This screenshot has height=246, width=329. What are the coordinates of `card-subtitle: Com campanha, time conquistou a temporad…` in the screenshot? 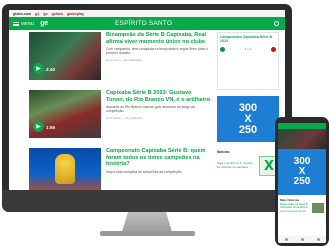 It's located at (157, 51).